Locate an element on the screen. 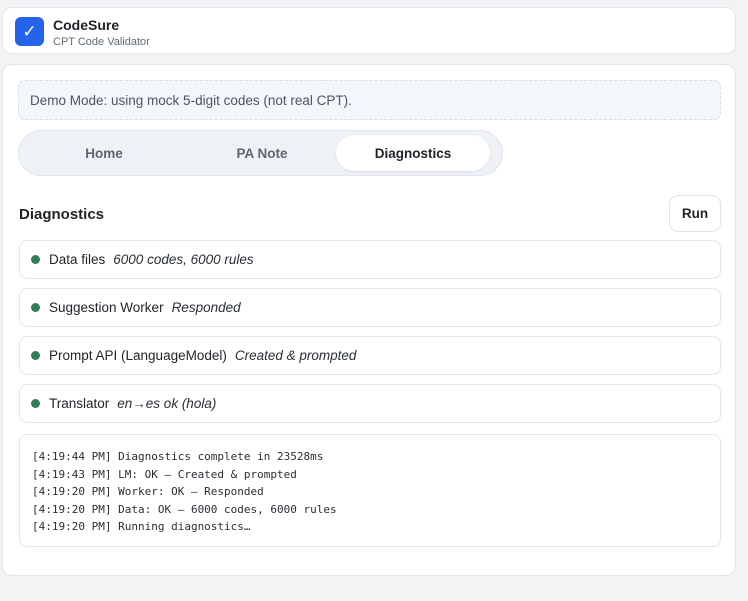  checkmark-logo-icon: ✓ is located at coordinates (29, 31).